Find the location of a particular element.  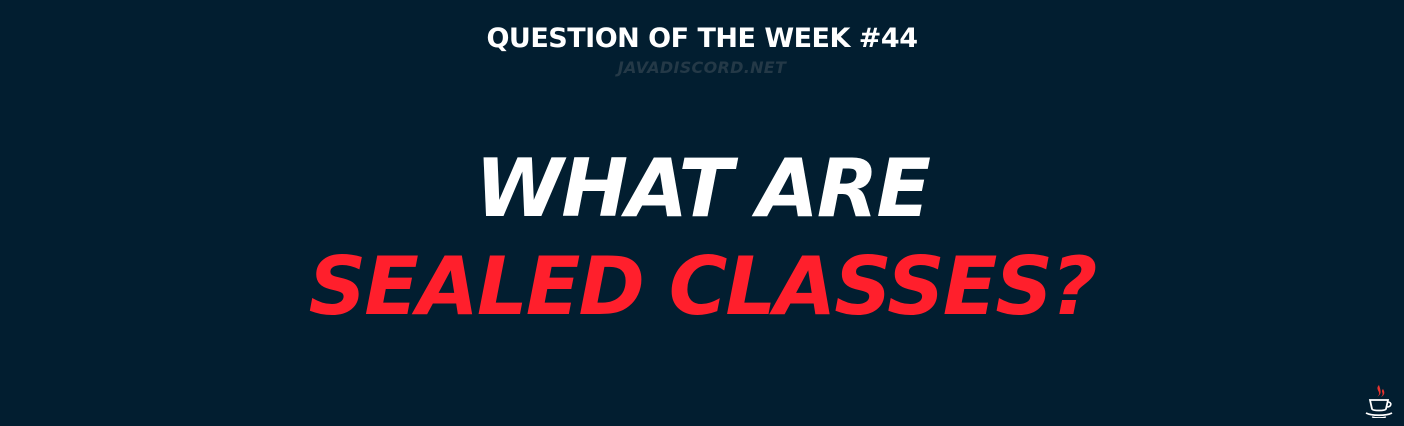

headline-line-2: SEALED CLASSES? is located at coordinates (703, 286).